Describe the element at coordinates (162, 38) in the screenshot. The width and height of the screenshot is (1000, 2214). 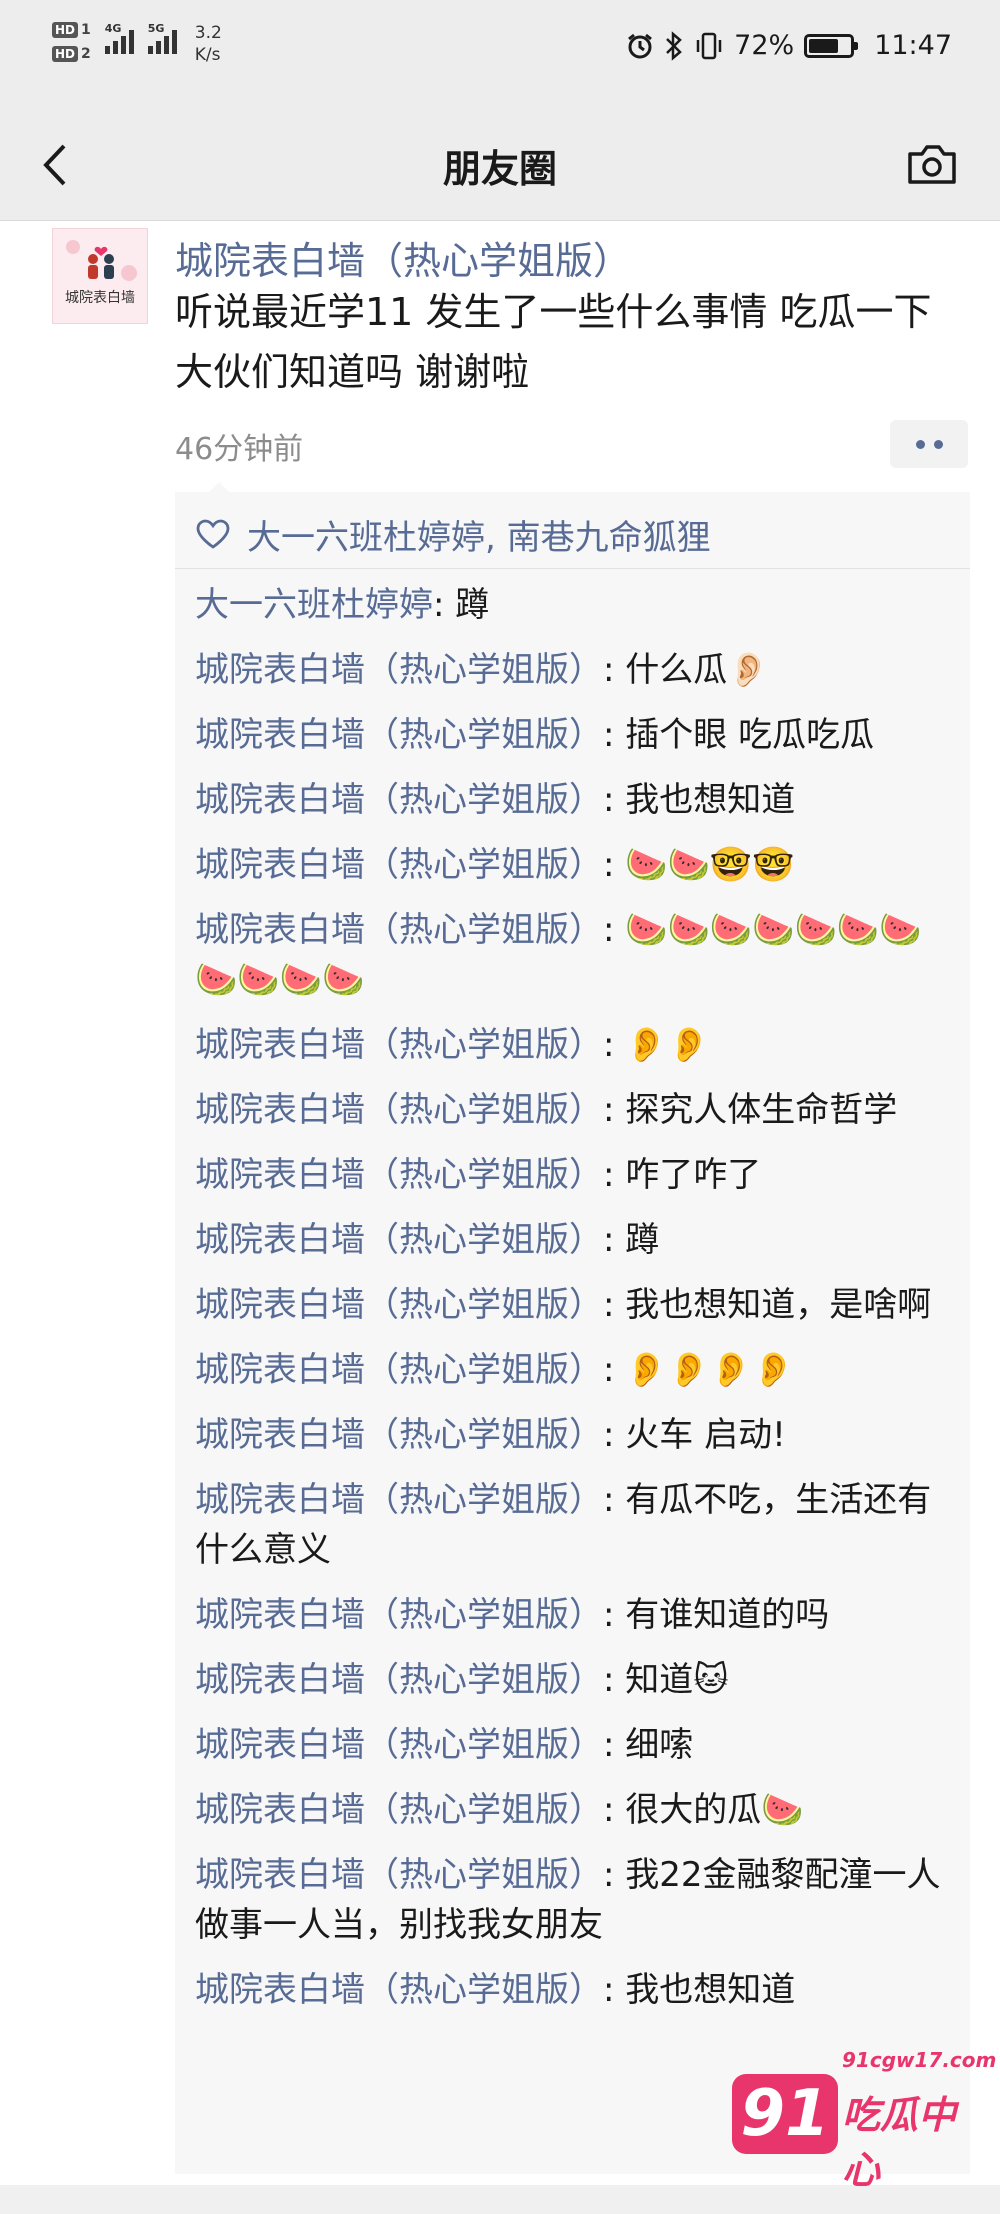
I see `signal-5g-icon: 5G` at that location.